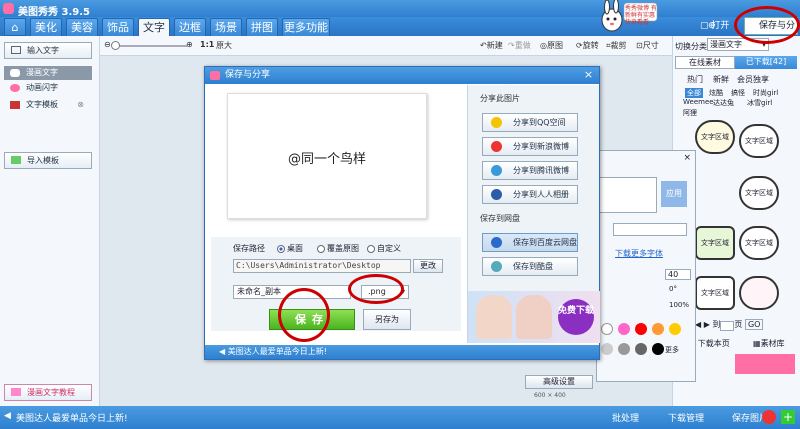  Describe the element at coordinates (721, 79) in the screenshot. I see `subtab-fresh: 新鲜` at that location.